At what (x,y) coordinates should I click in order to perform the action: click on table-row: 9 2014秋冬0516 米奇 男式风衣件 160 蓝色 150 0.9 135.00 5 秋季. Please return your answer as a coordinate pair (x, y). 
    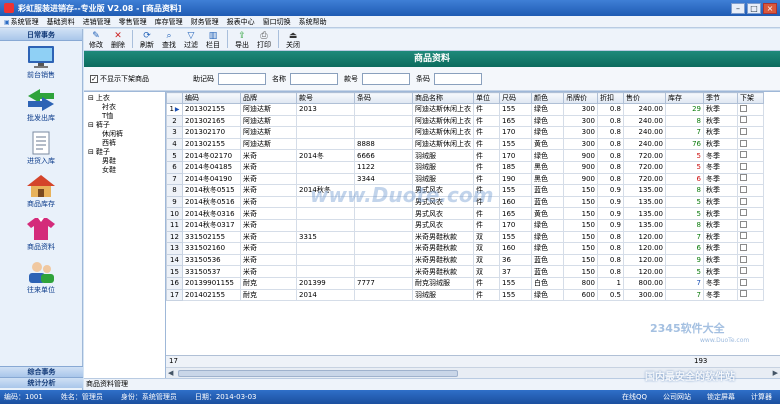
    Looking at the image, I should click on (465, 202).